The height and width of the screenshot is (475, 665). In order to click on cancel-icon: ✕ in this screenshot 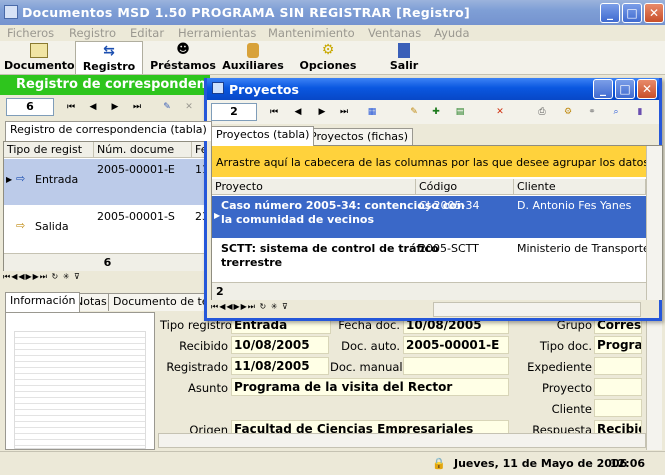, I will do `click(189, 107)`.